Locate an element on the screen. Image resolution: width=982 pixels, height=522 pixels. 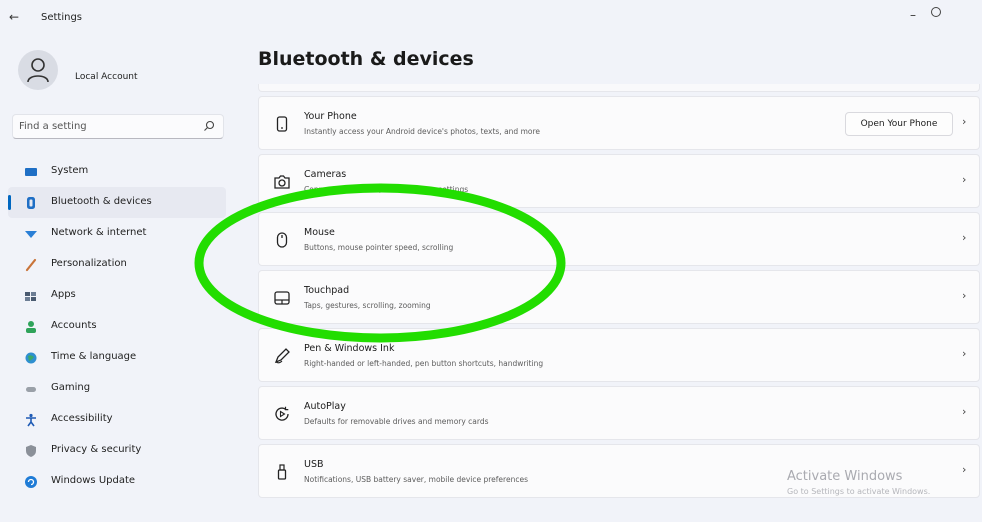
sidebar-item-label: Network & internet is located at coordinates (99, 232).